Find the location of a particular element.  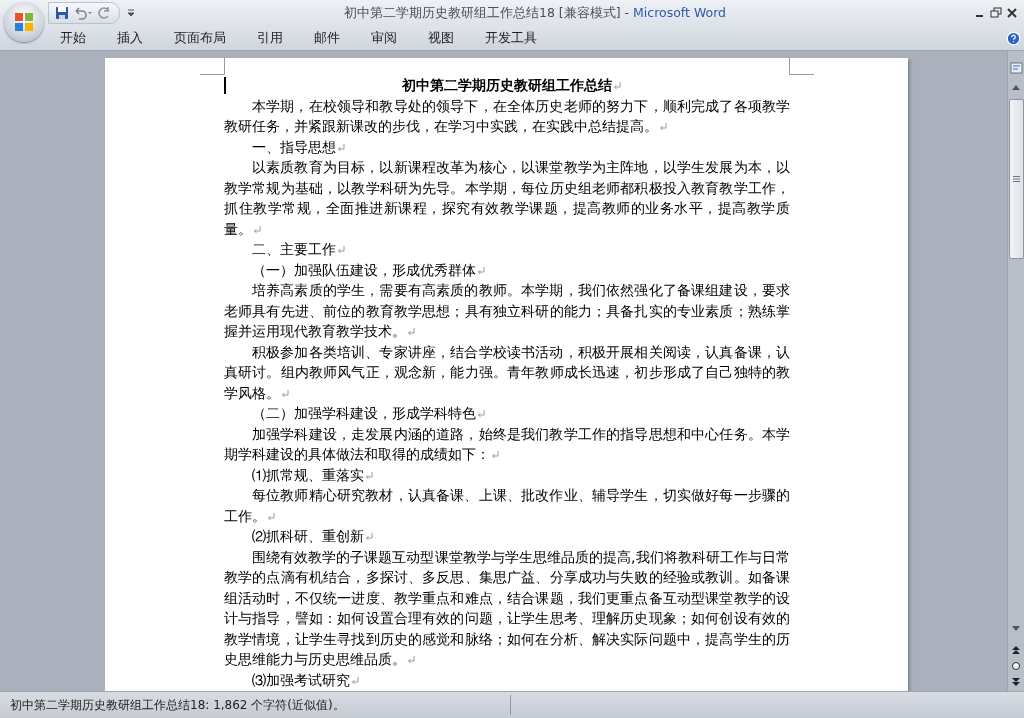

scroll-down-icon is located at coordinates (1016, 629).